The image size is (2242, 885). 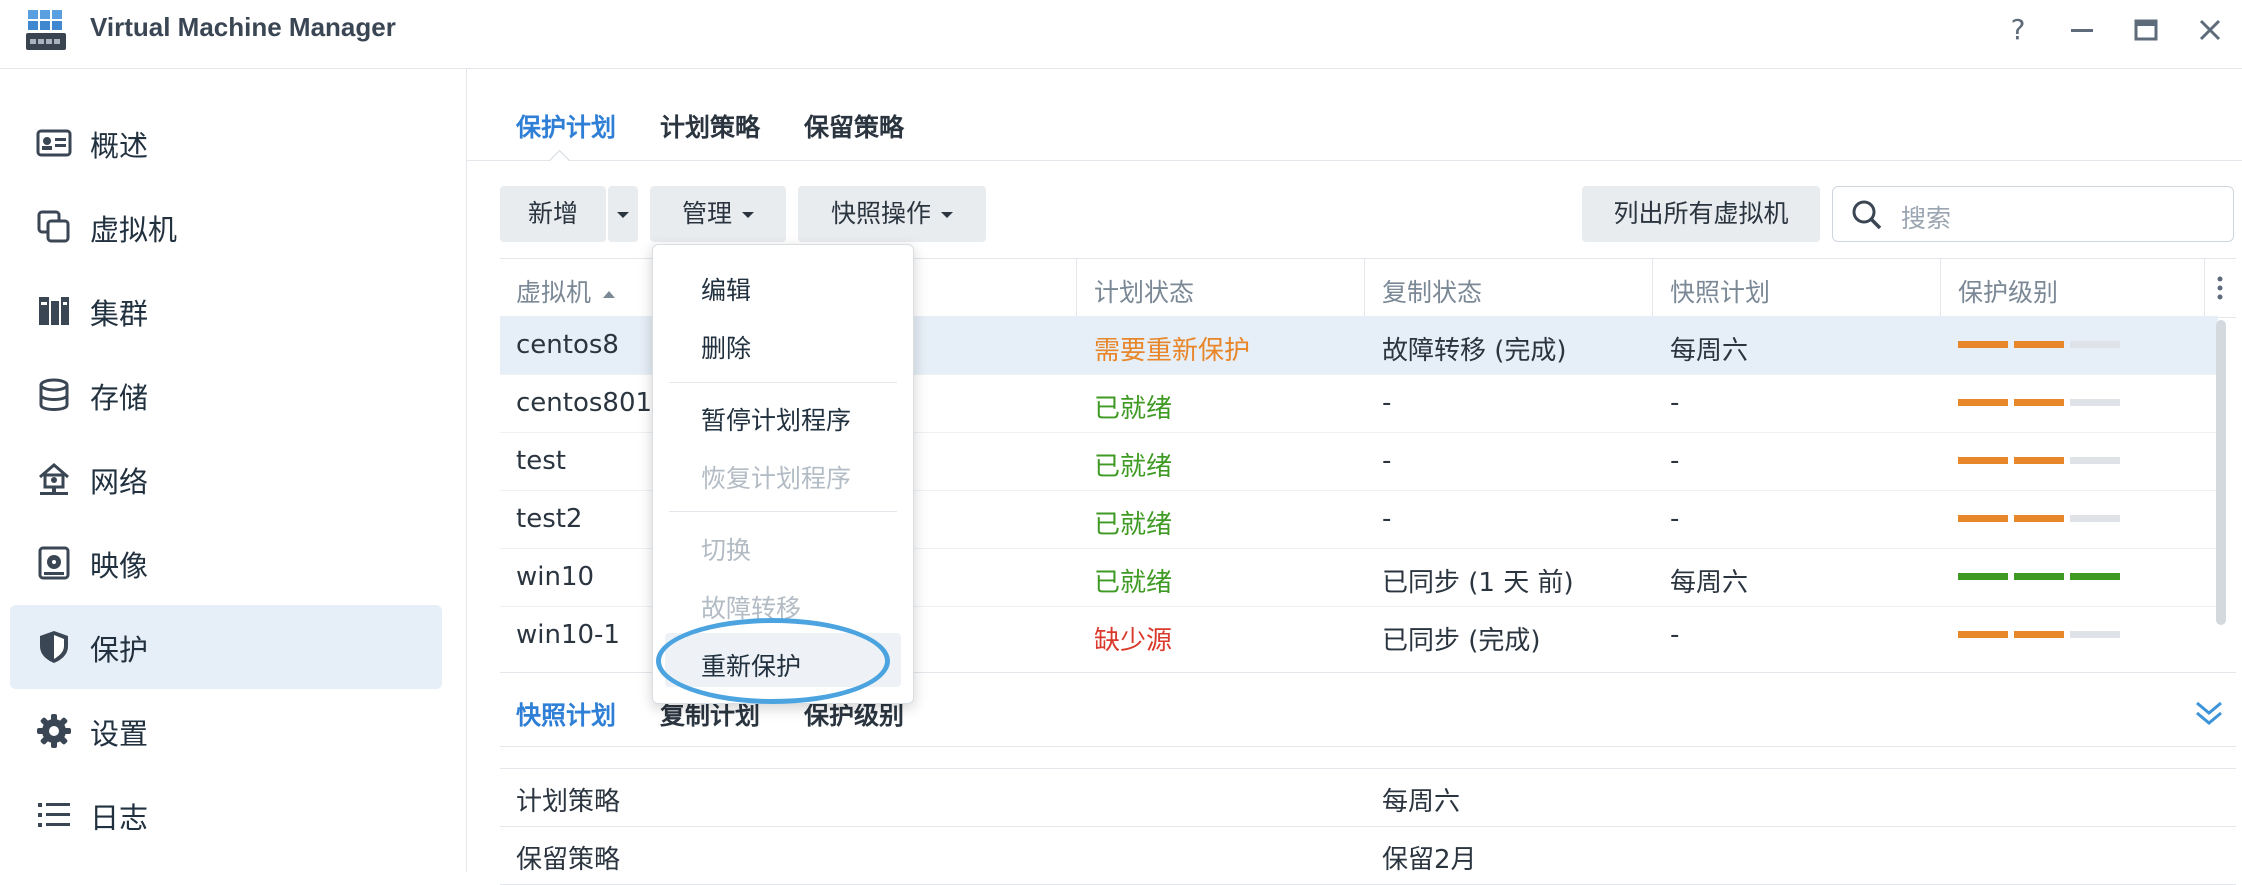 I want to click on search-icon, so click(x=1867, y=217).